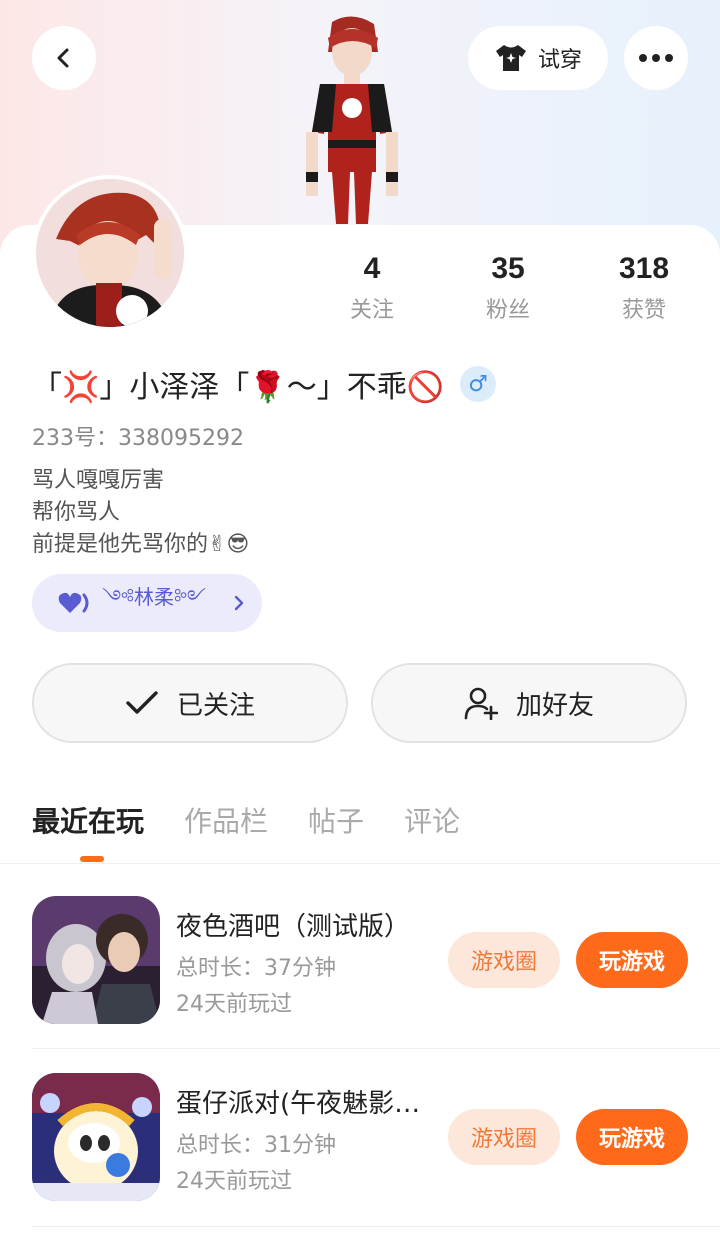 This screenshot has height=1240, width=720. I want to click on profile-tabs: 最近在玩 作品栏 帖子 评论, so click(246, 820).